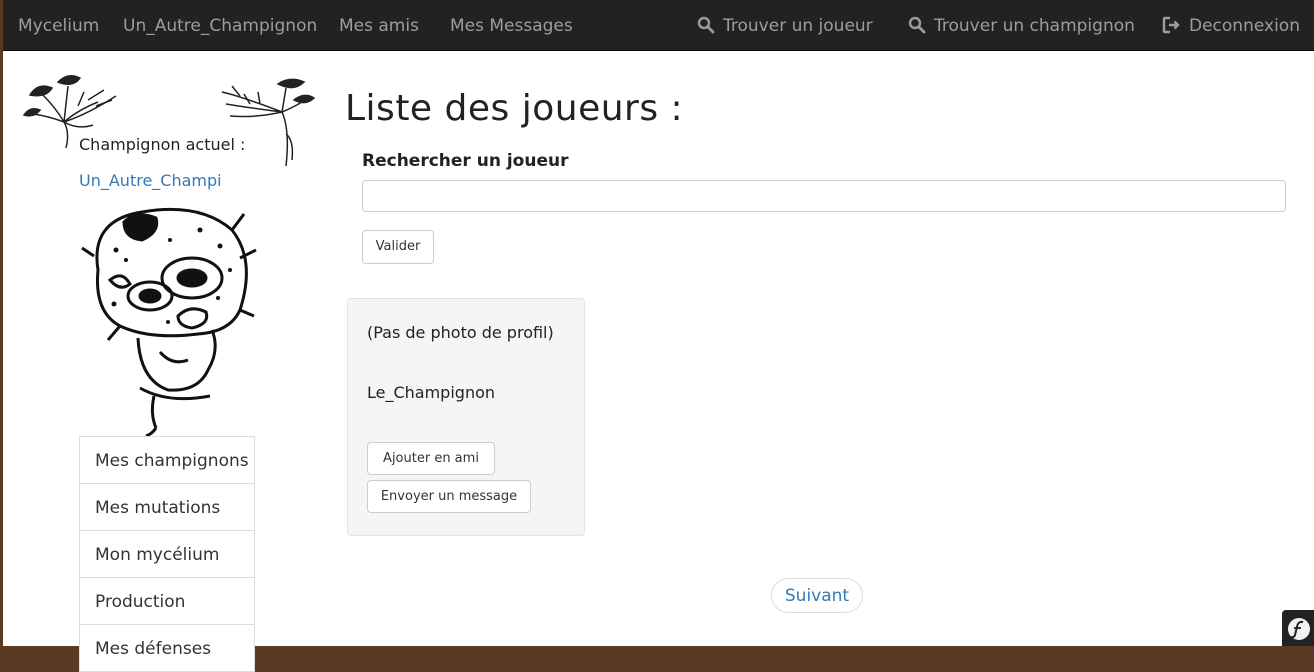 This screenshot has height=672, width=1314. I want to click on nav-logout-link: Deconnexion, so click(1231, 25).